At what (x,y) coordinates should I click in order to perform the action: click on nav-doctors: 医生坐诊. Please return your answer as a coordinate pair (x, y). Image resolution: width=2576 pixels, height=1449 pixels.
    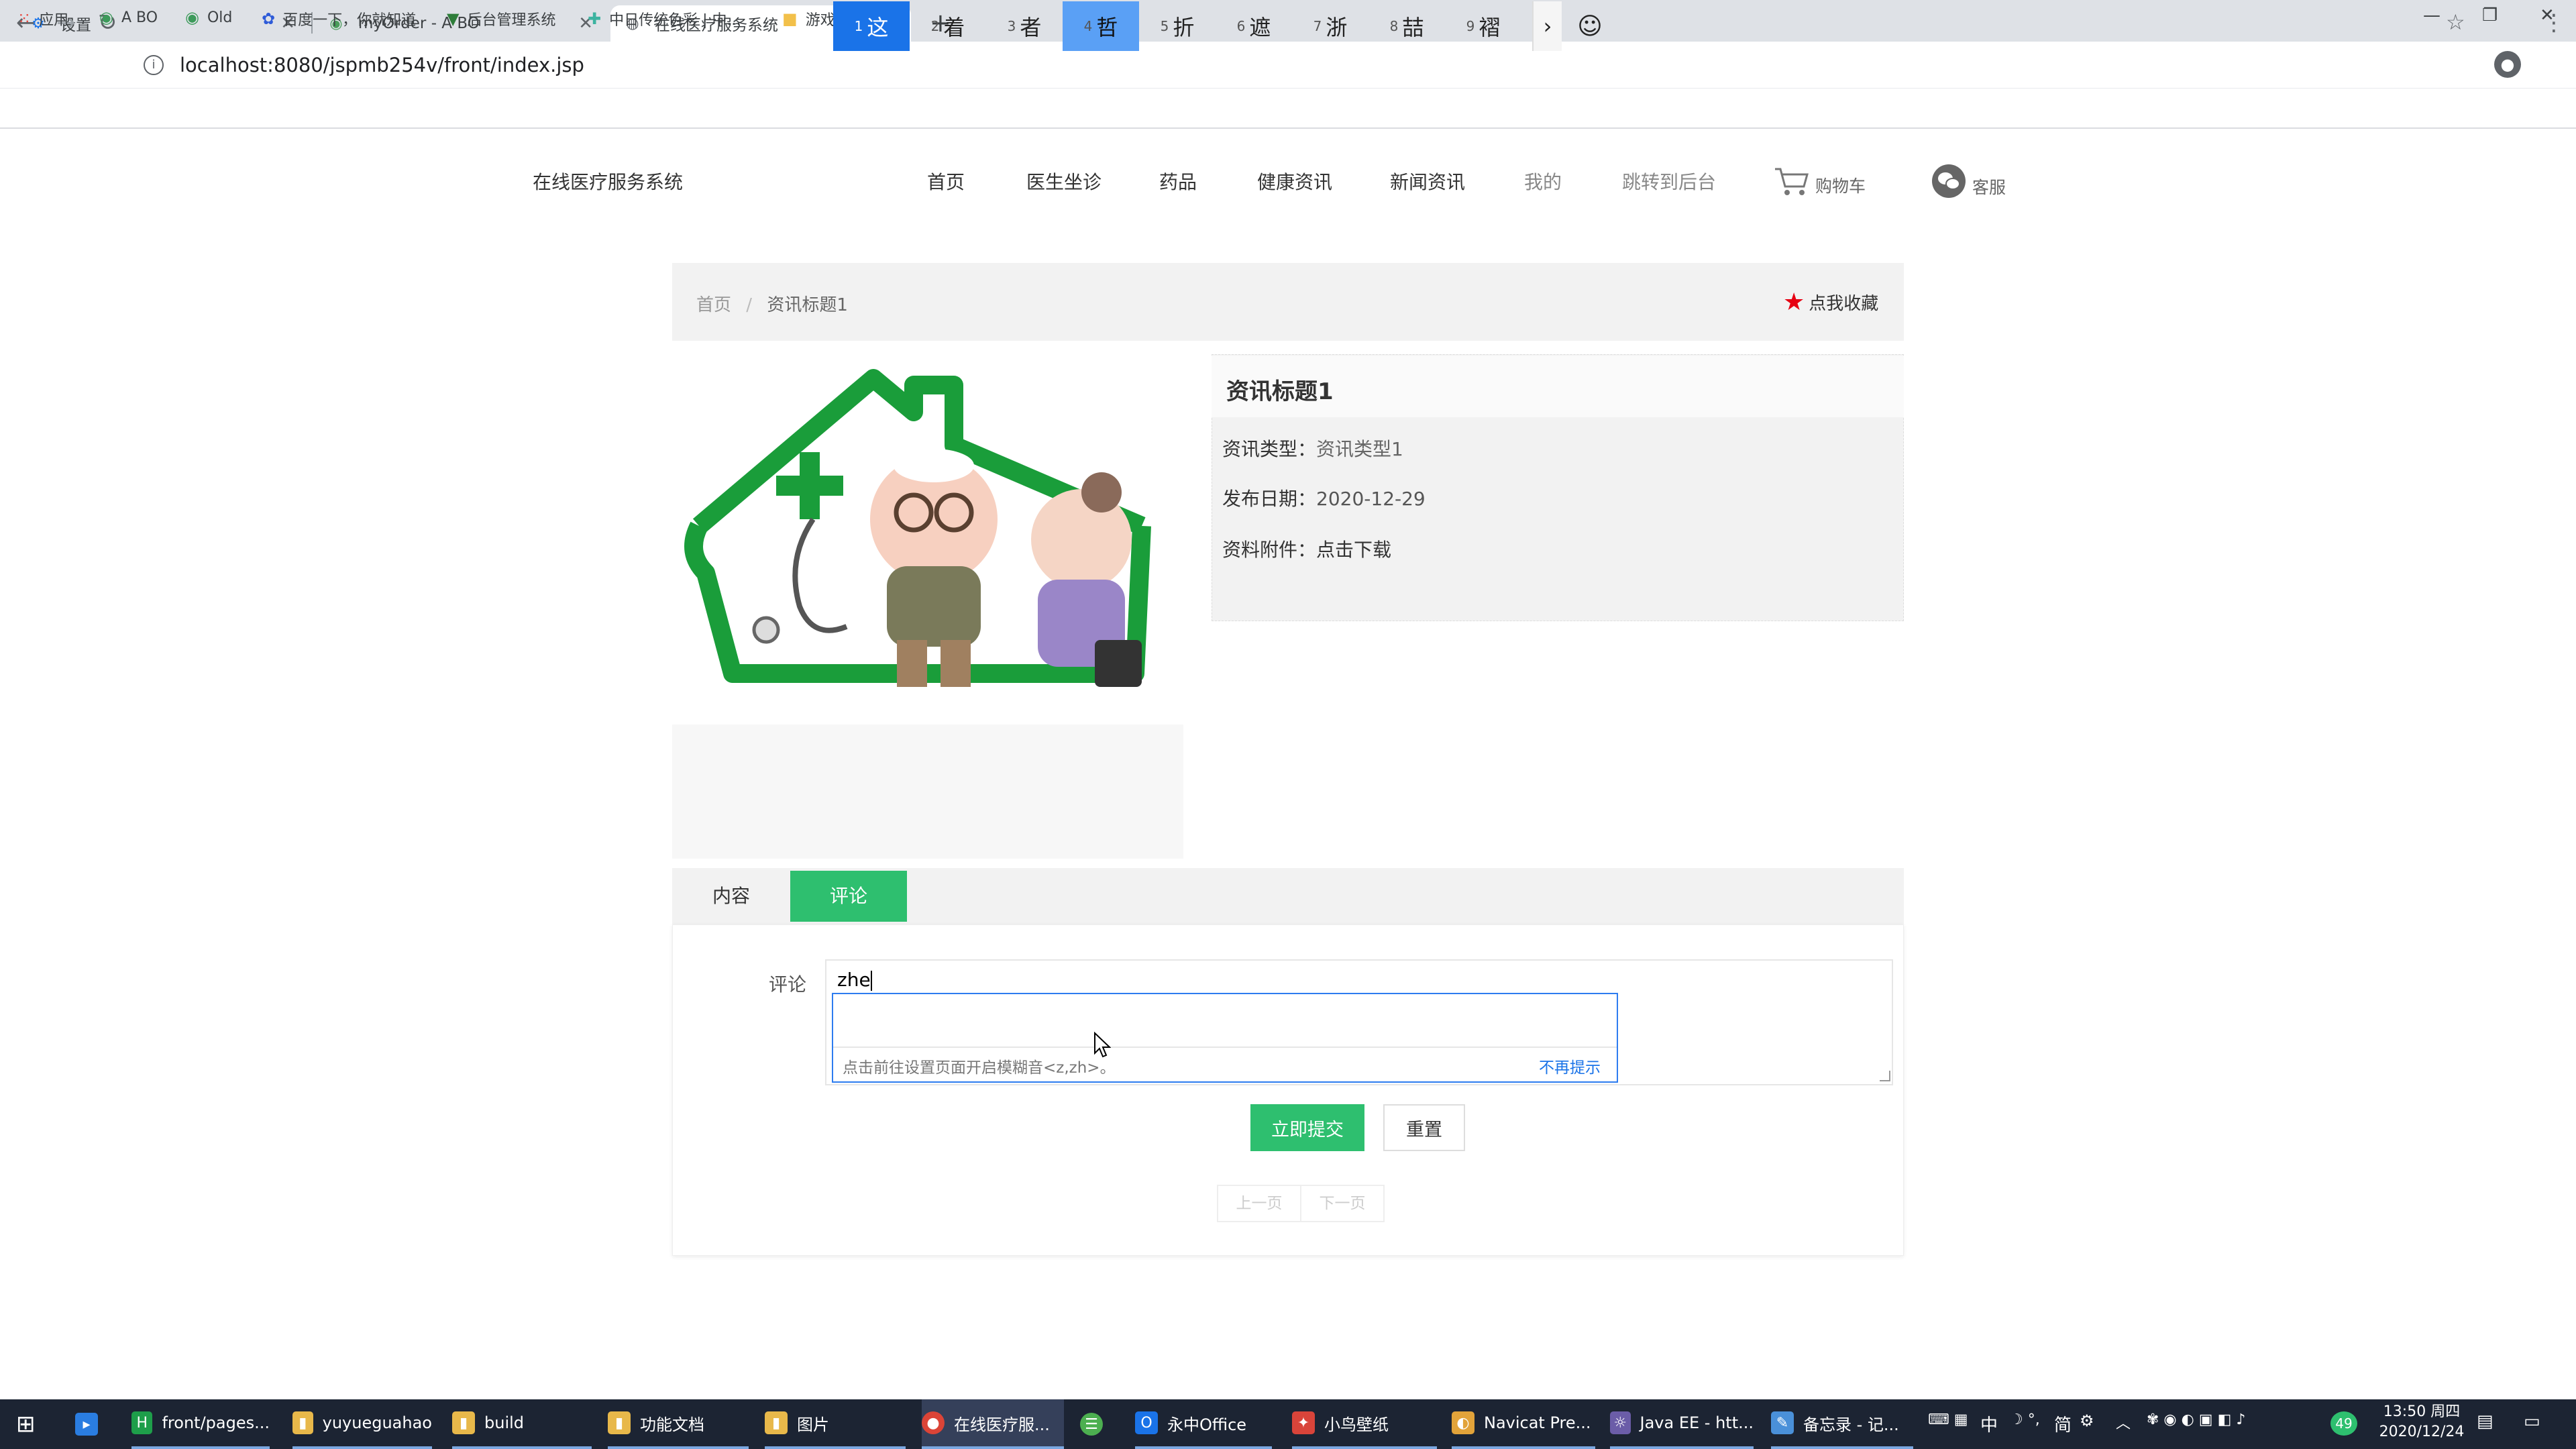
    Looking at the image, I should click on (1064, 181).